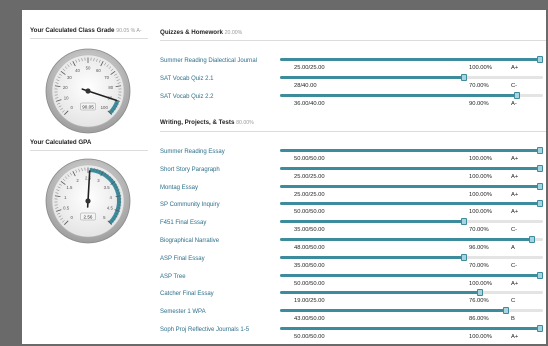  What do you see at coordinates (187, 294) in the screenshot?
I see `assignment-name: Catcher Final Essay` at bounding box center [187, 294].